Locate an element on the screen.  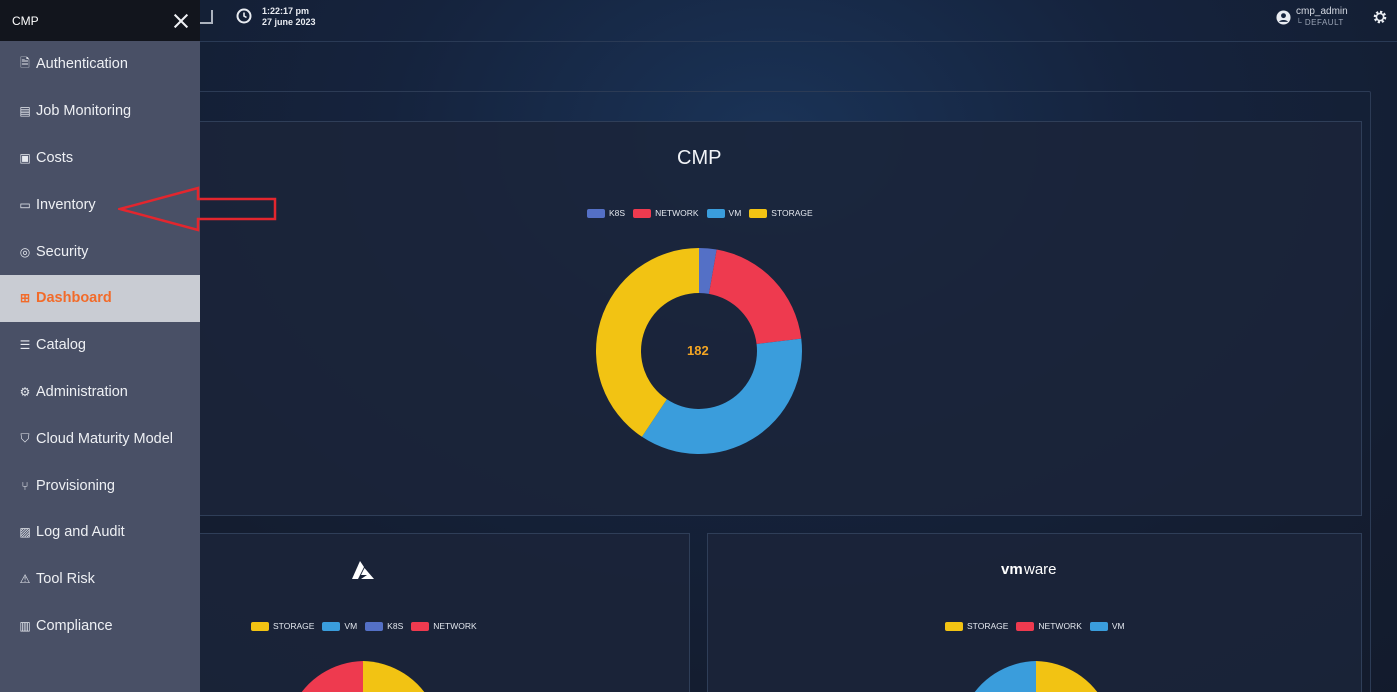
sidebar-item-costs: ▣ Costs is located at coordinates (100, 158).